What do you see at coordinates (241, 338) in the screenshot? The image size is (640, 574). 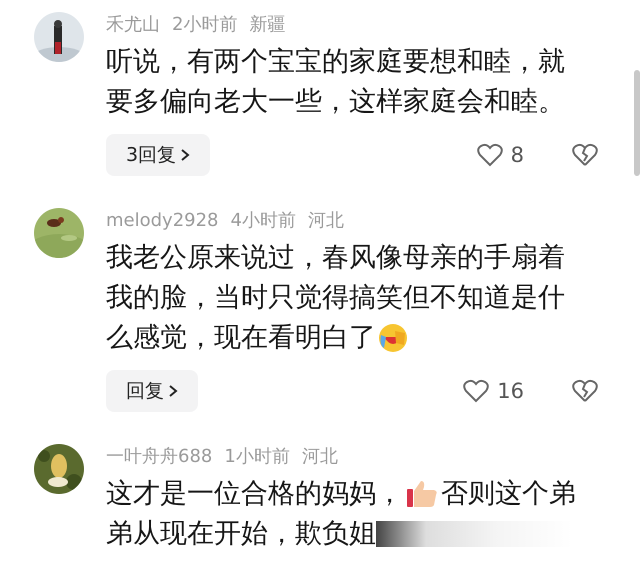 I see `comment-text: 么感觉，现在看明白了` at bounding box center [241, 338].